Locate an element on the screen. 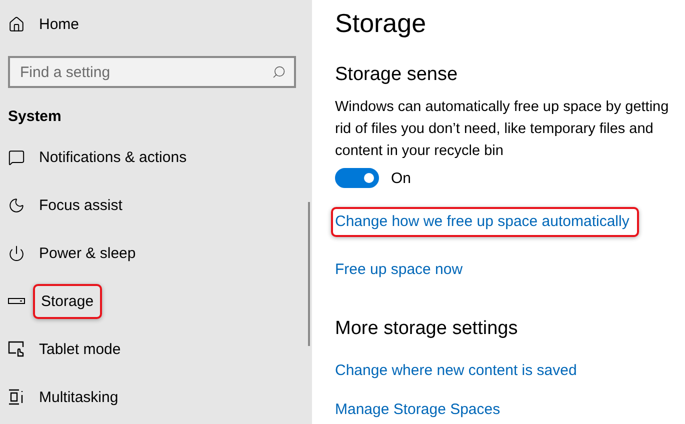 This screenshot has width=685, height=424. nav-item: Power & sleep is located at coordinates (87, 253).